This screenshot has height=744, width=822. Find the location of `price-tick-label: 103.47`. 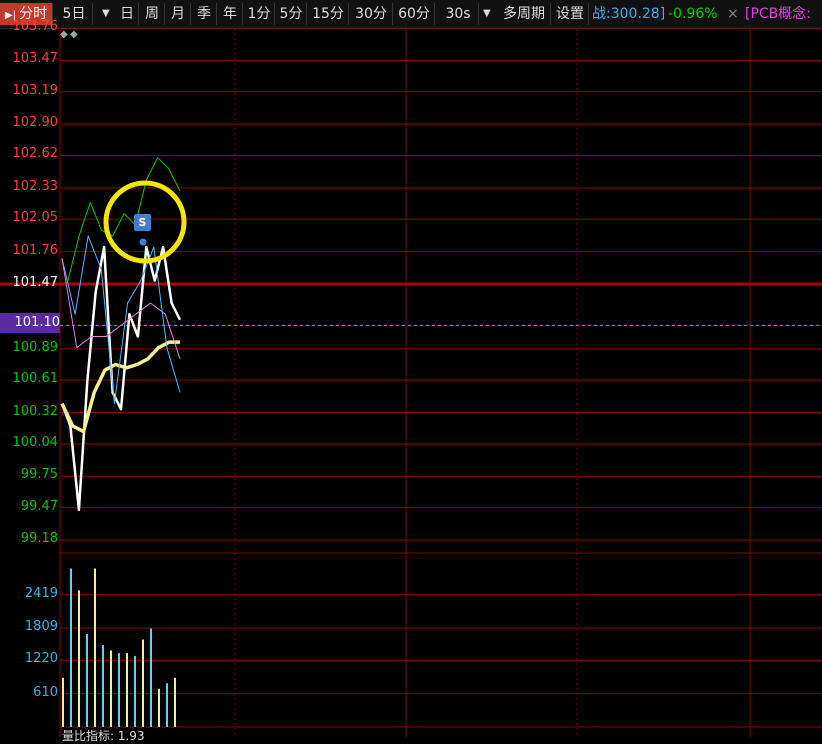

price-tick-label: 103.47 is located at coordinates (35, 59).